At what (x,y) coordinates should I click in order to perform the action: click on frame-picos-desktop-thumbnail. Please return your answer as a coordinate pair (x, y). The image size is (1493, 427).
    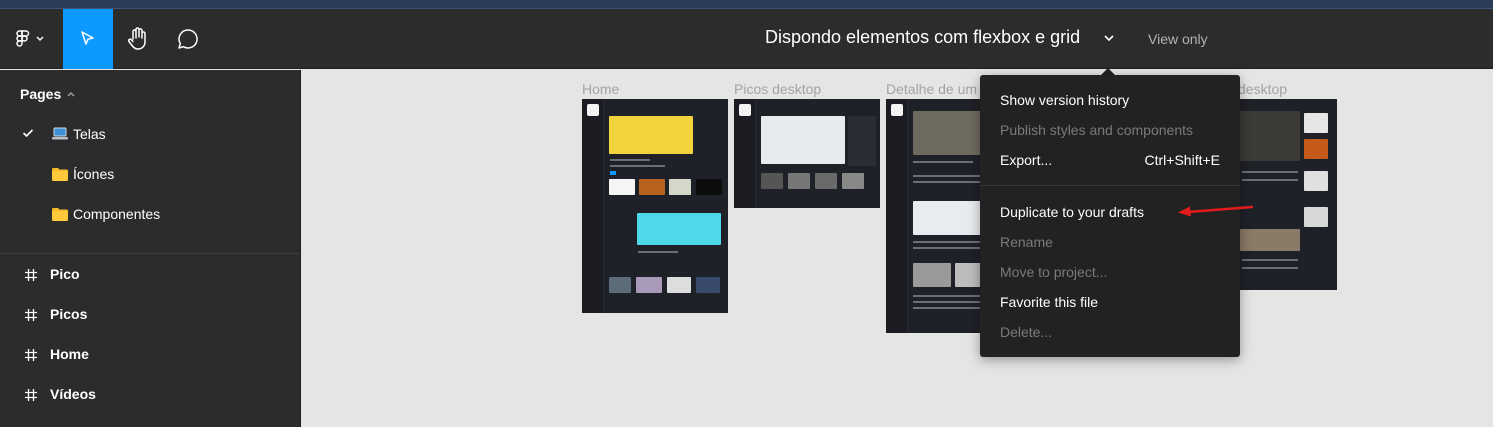
    Looking at the image, I should click on (807, 153).